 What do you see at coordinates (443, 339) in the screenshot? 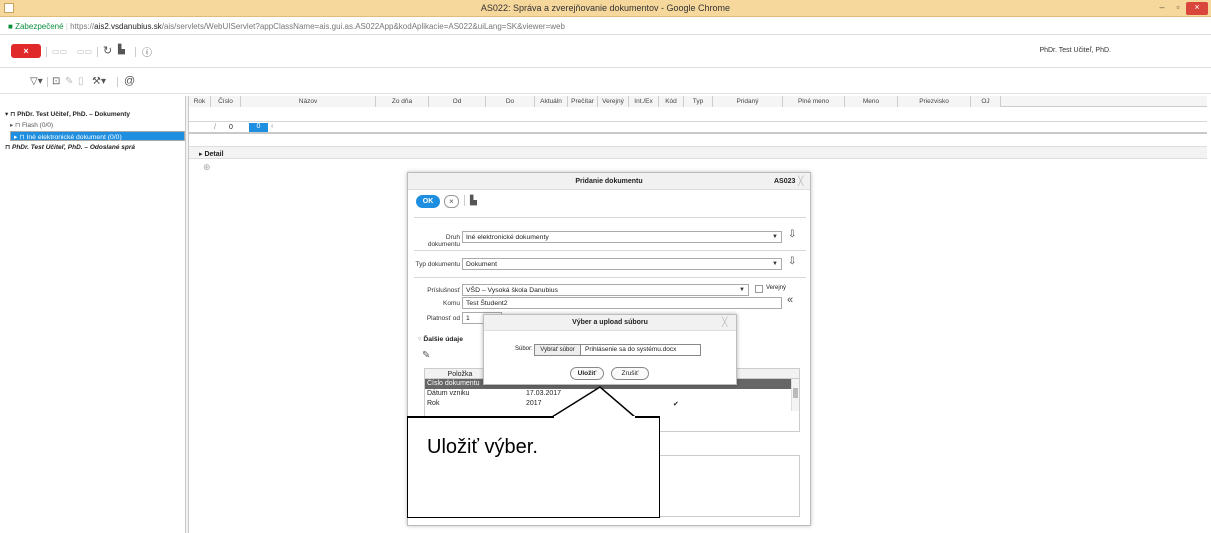
I see `dalsie-udaje-label: Ďalšie údaje` at bounding box center [443, 339].